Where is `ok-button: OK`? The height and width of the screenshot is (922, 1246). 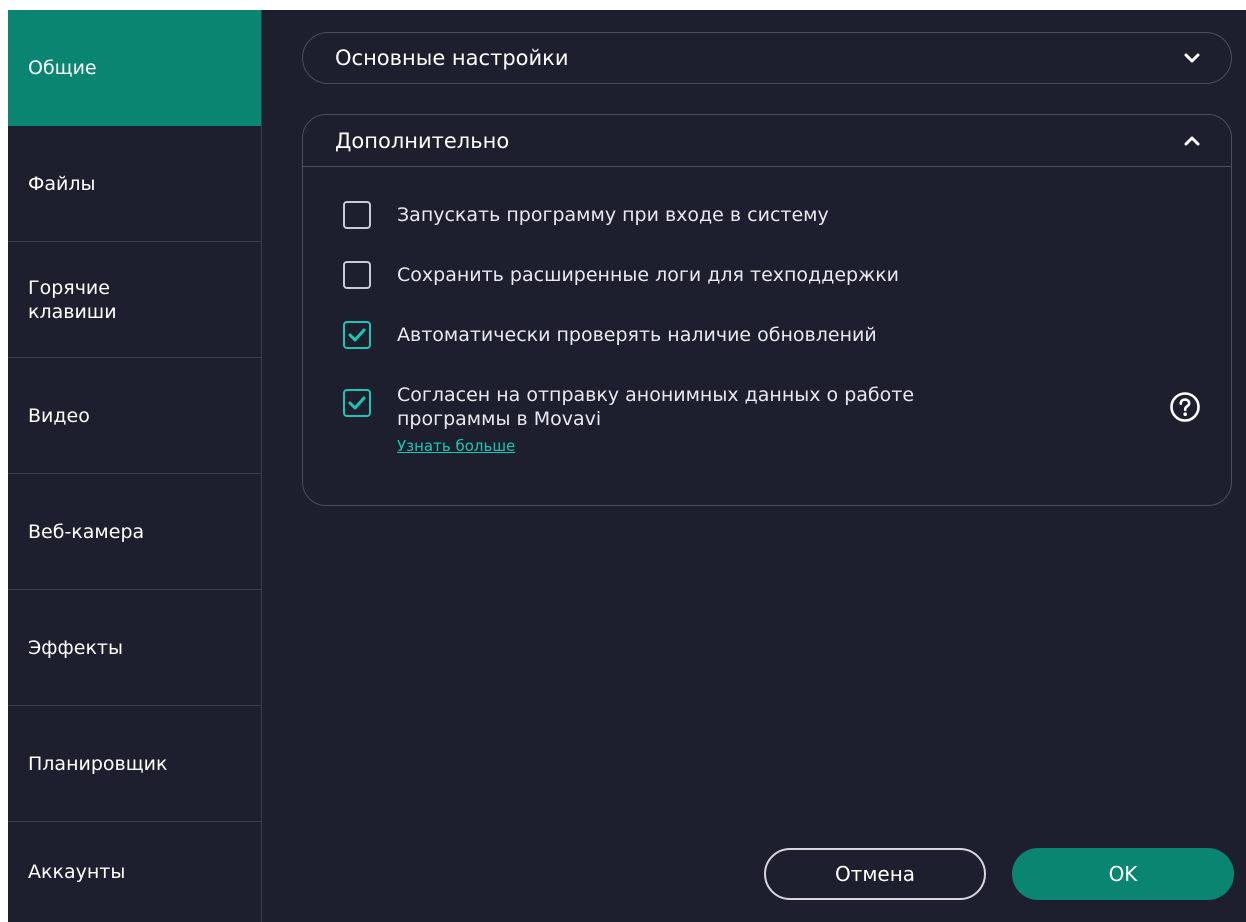
ok-button: OK is located at coordinates (1123, 874).